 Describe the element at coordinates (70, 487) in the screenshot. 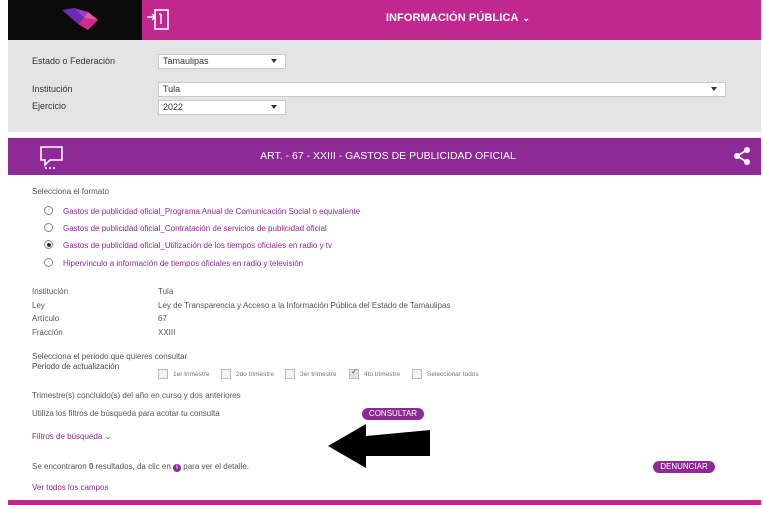

I see `view-all-fields-link: Ver todos los campos` at that location.